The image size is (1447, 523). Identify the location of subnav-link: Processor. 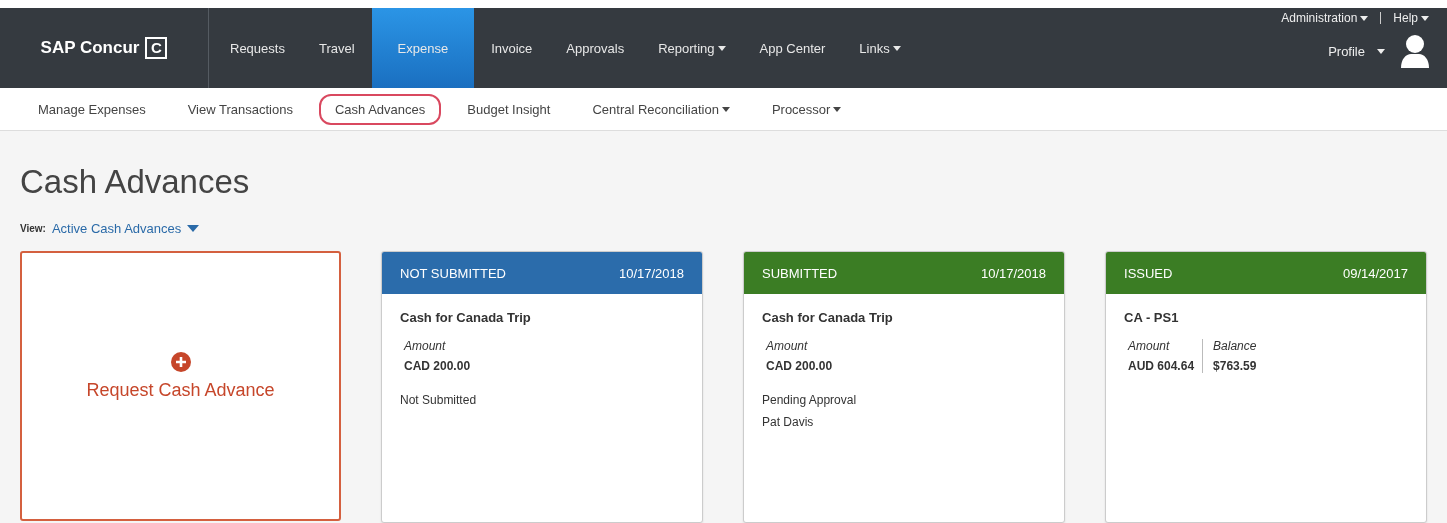
(806, 109).